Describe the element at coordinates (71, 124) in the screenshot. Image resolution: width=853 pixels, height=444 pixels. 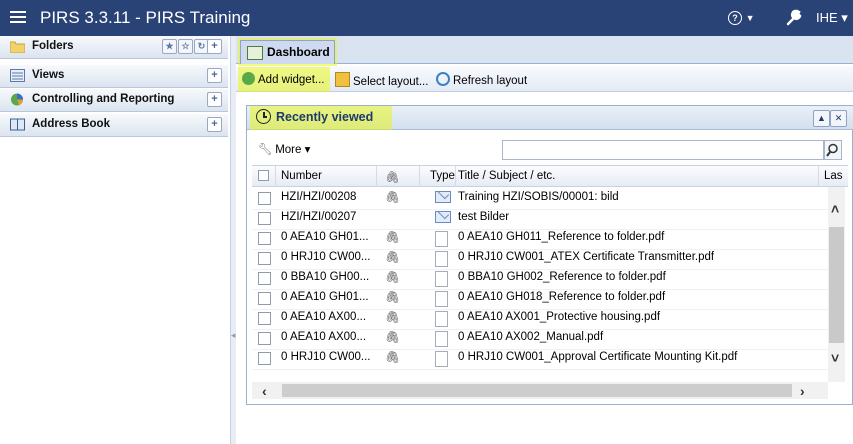
I see `sidebar-item-label: Address Book` at that location.